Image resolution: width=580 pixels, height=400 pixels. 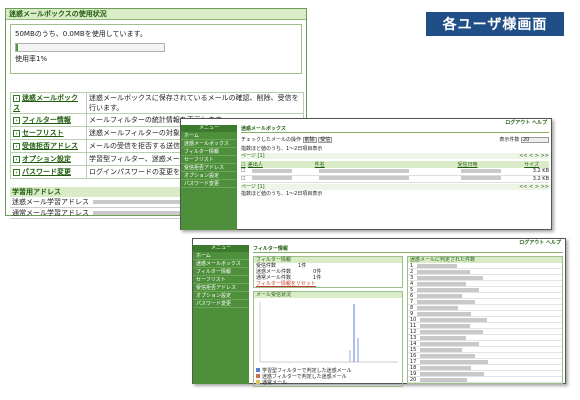 What do you see at coordinates (485, 380) in the screenshot?
I see `spam-count-row: 20` at bounding box center [485, 380].